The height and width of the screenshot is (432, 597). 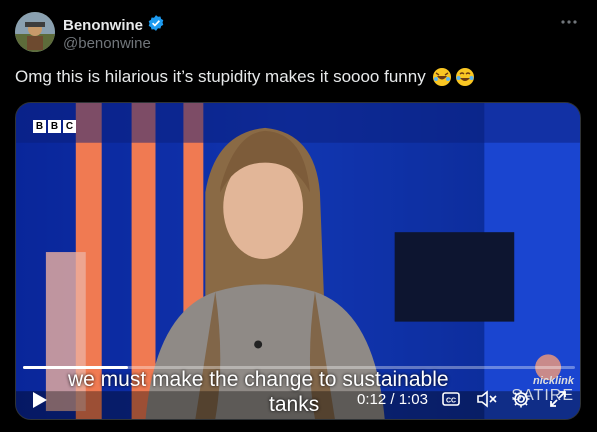 What do you see at coordinates (156, 25) in the screenshot?
I see `verified-badge-icon` at bounding box center [156, 25].